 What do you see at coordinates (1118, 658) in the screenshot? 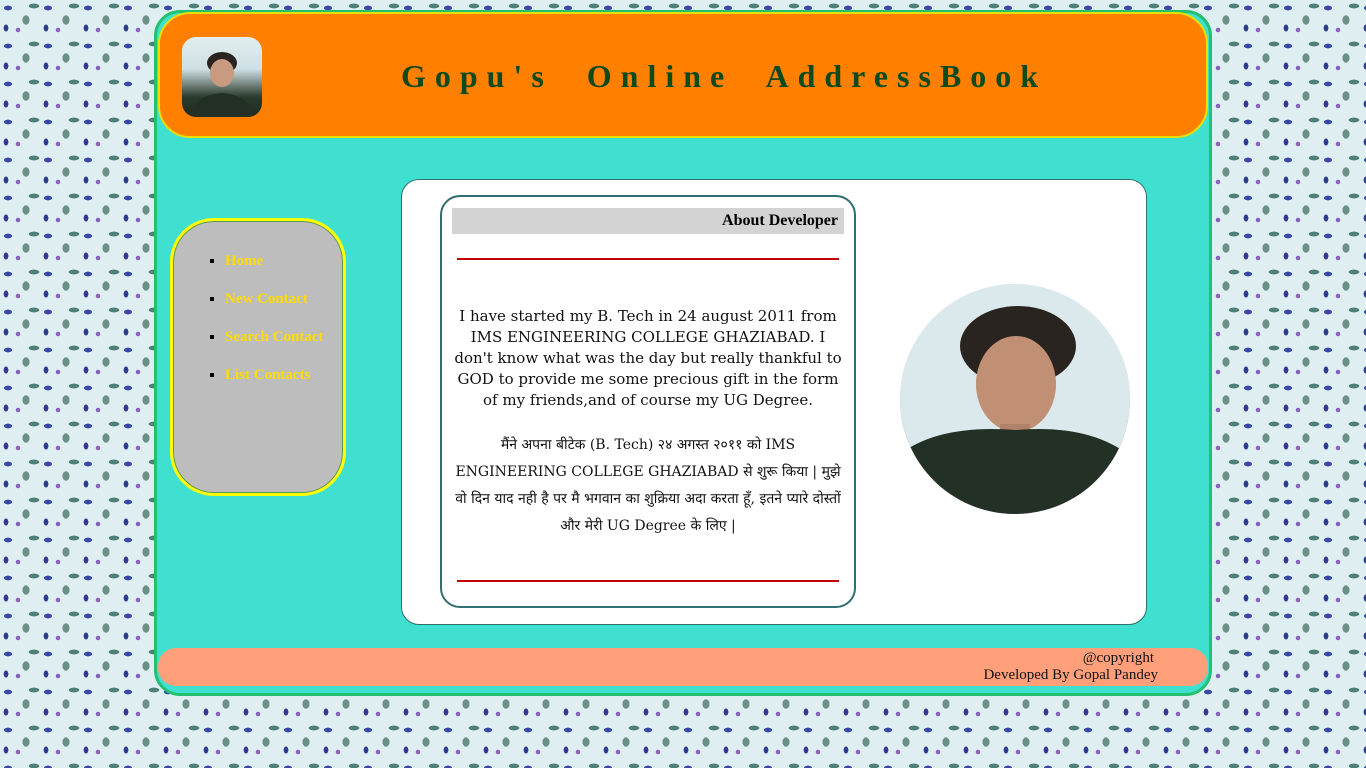
I see `copyright-text: @copyright` at bounding box center [1118, 658].